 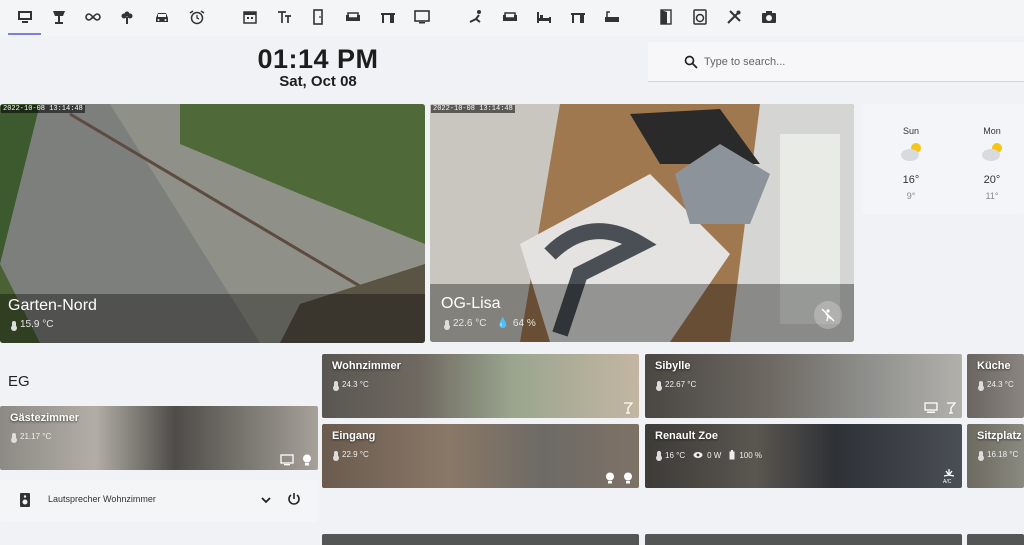 What do you see at coordinates (698, 455) in the screenshot?
I see `eye-icon` at bounding box center [698, 455].